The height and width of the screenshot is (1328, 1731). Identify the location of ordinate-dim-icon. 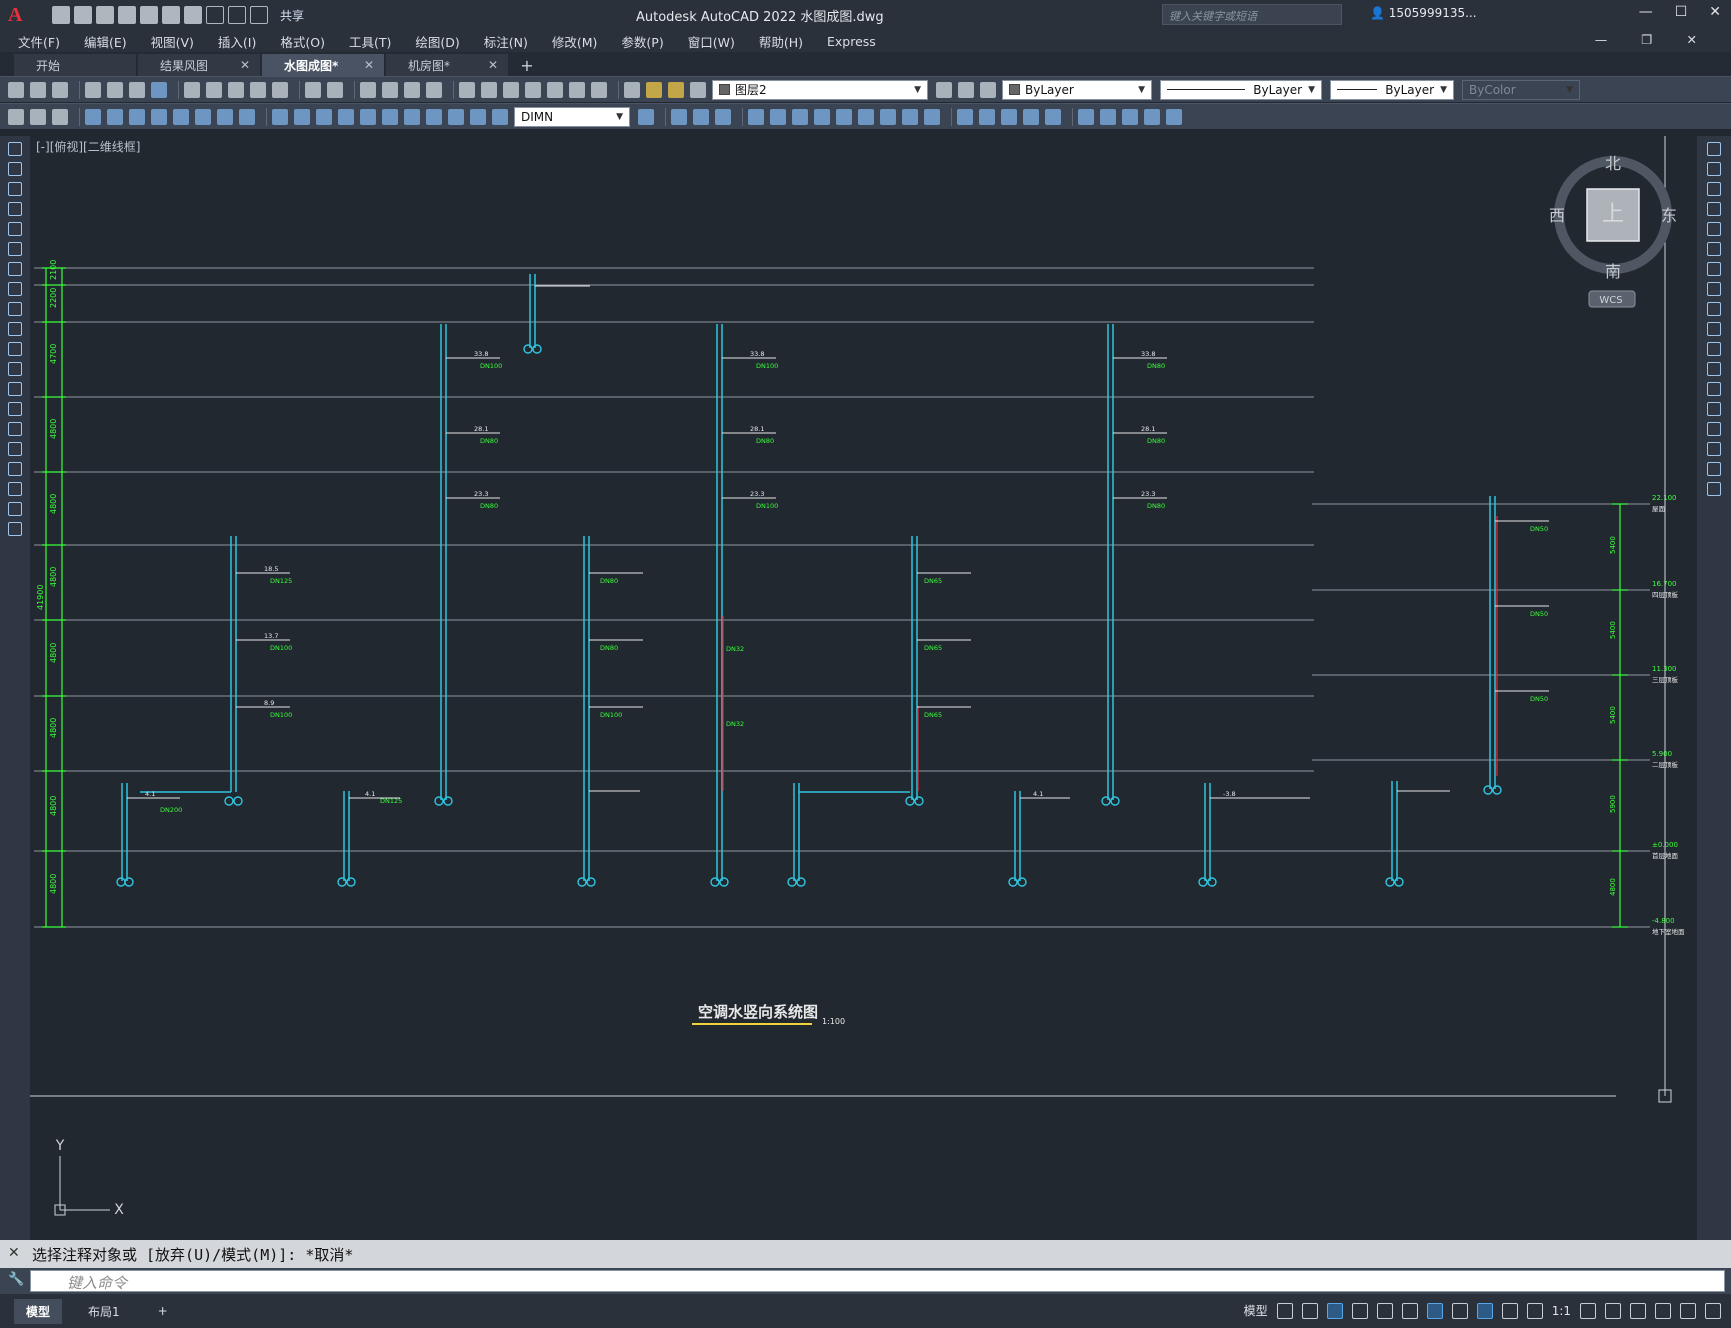
(159, 116).